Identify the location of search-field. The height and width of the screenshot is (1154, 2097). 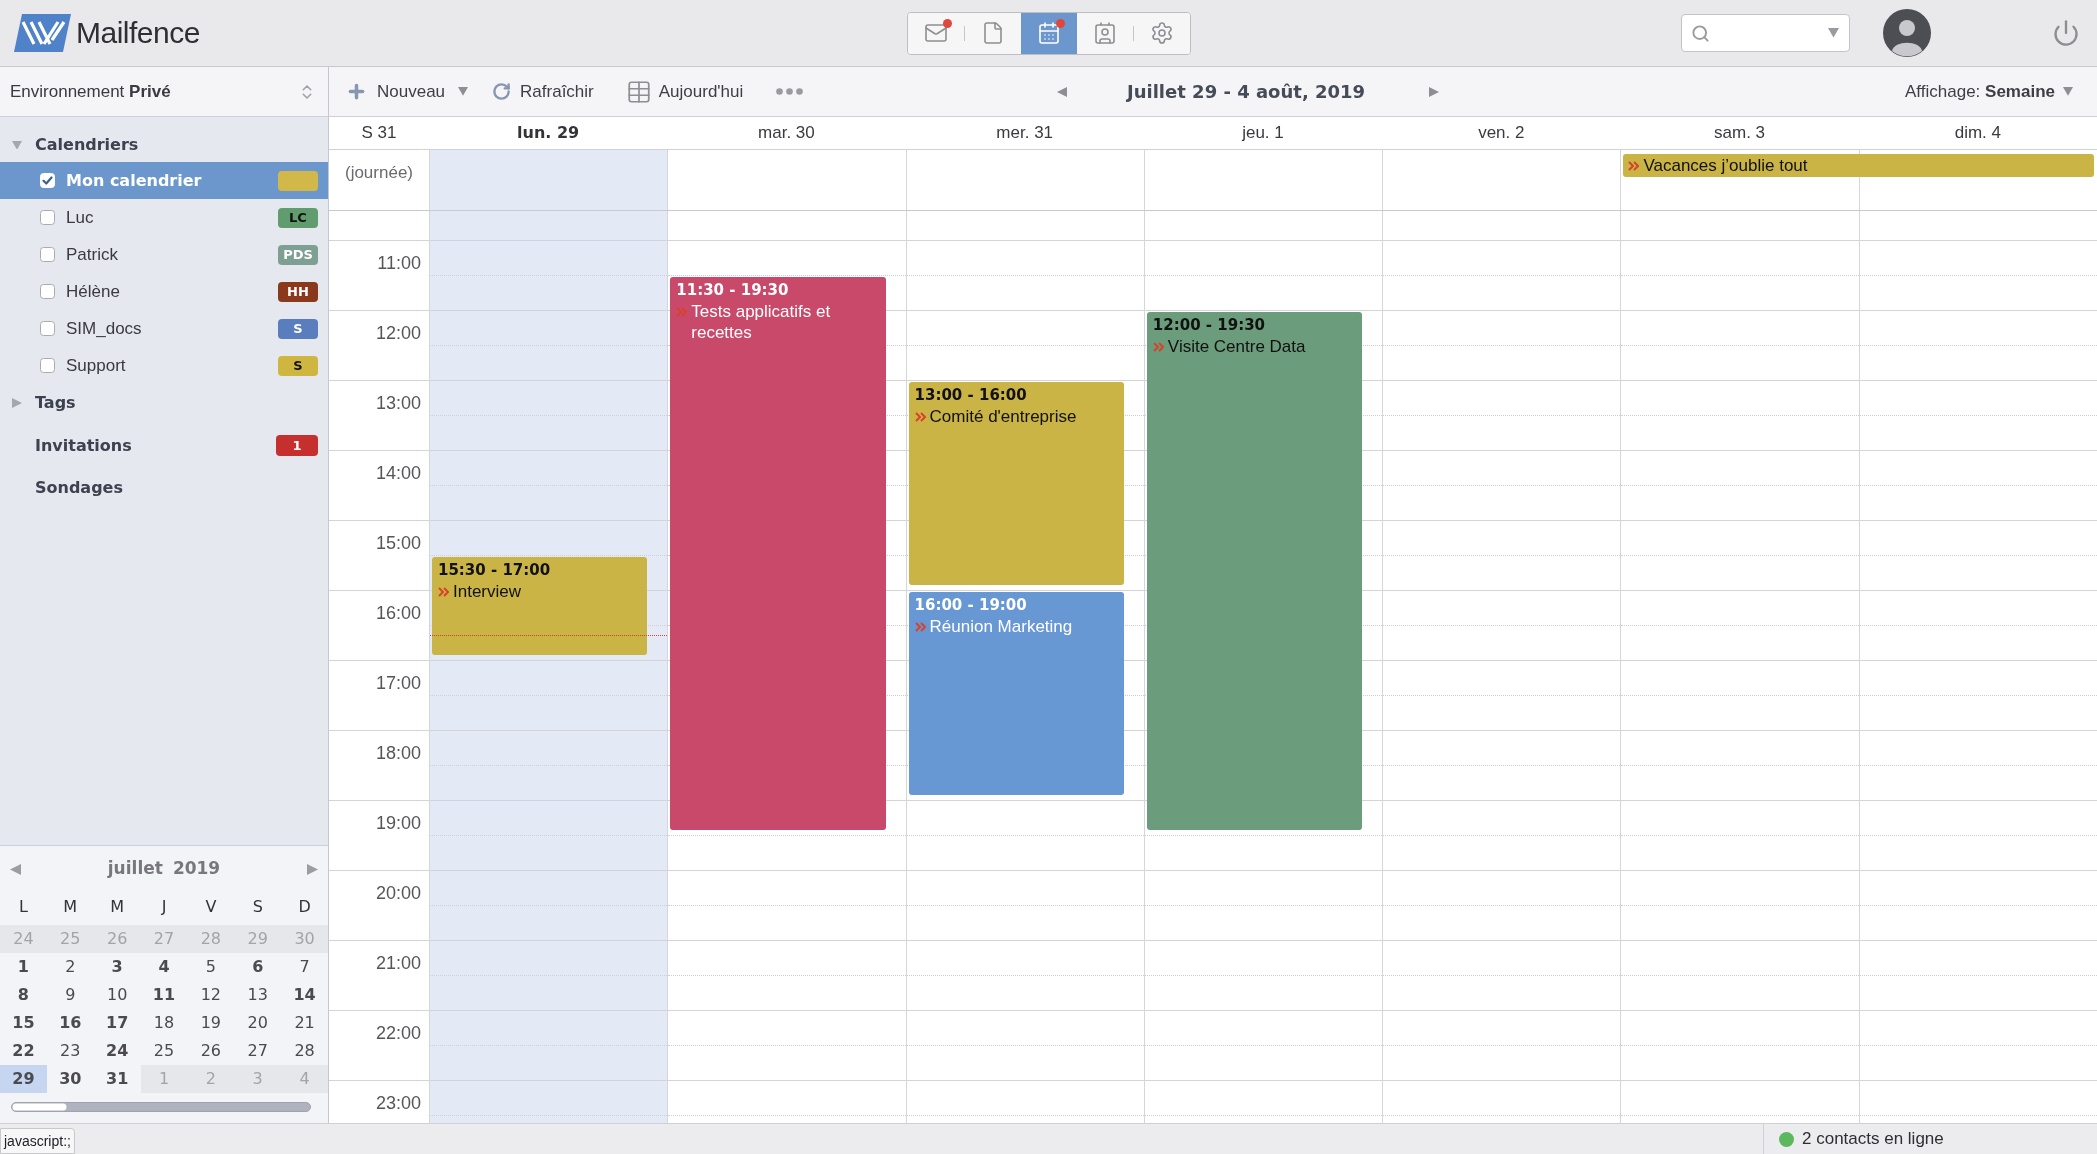
(1765, 33).